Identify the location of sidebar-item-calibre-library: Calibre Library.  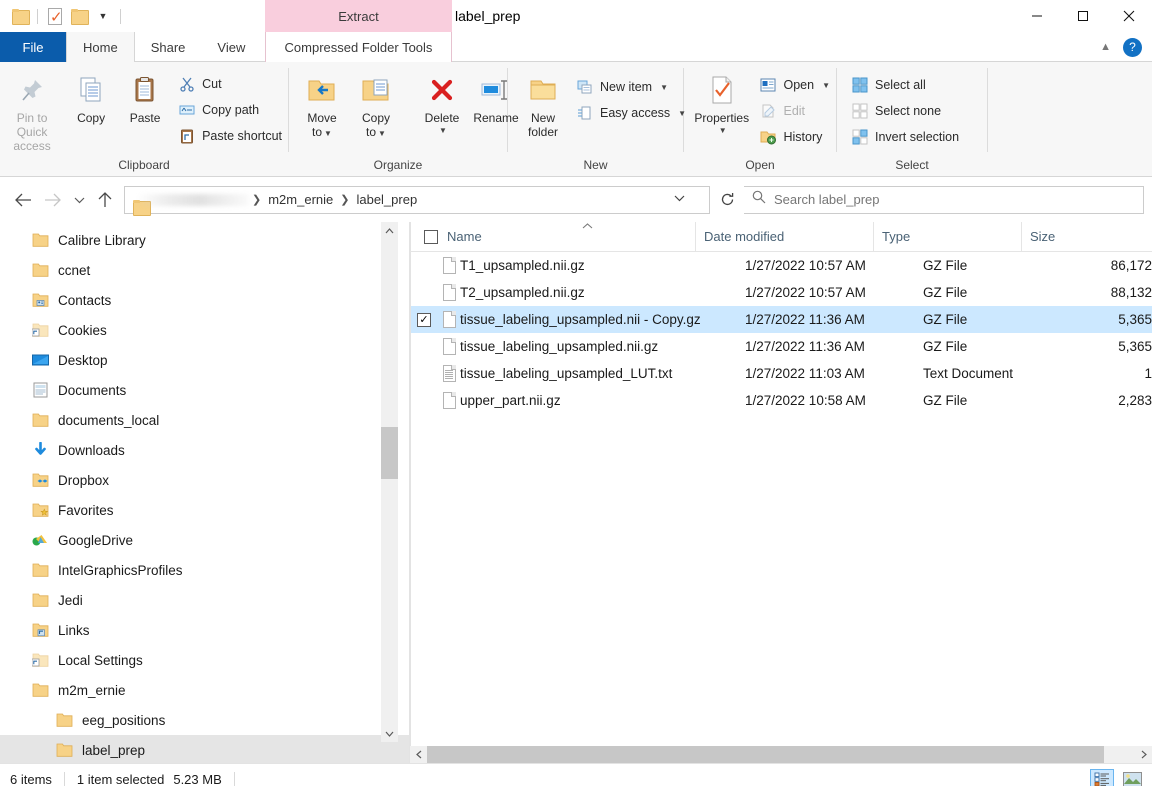
(205, 240).